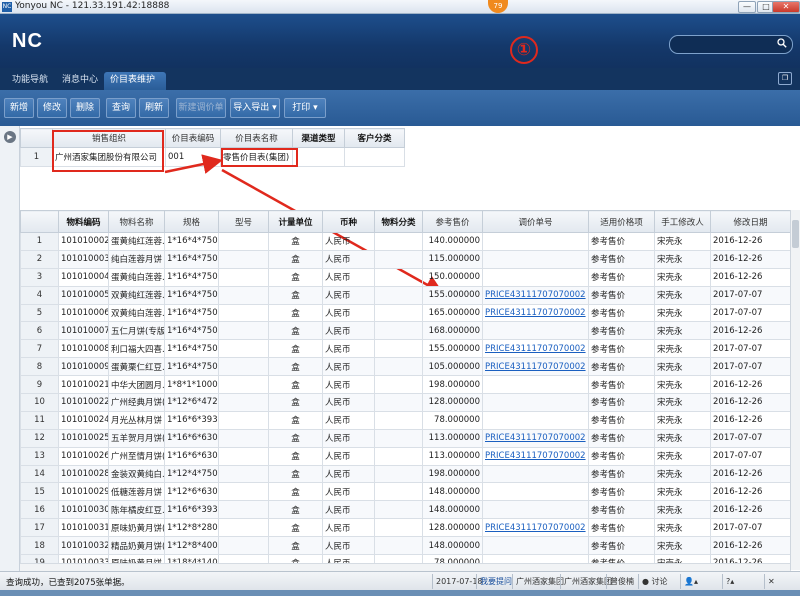 This screenshot has height=596, width=800. I want to click on cell-material-code: 101010003, so click(83, 259).